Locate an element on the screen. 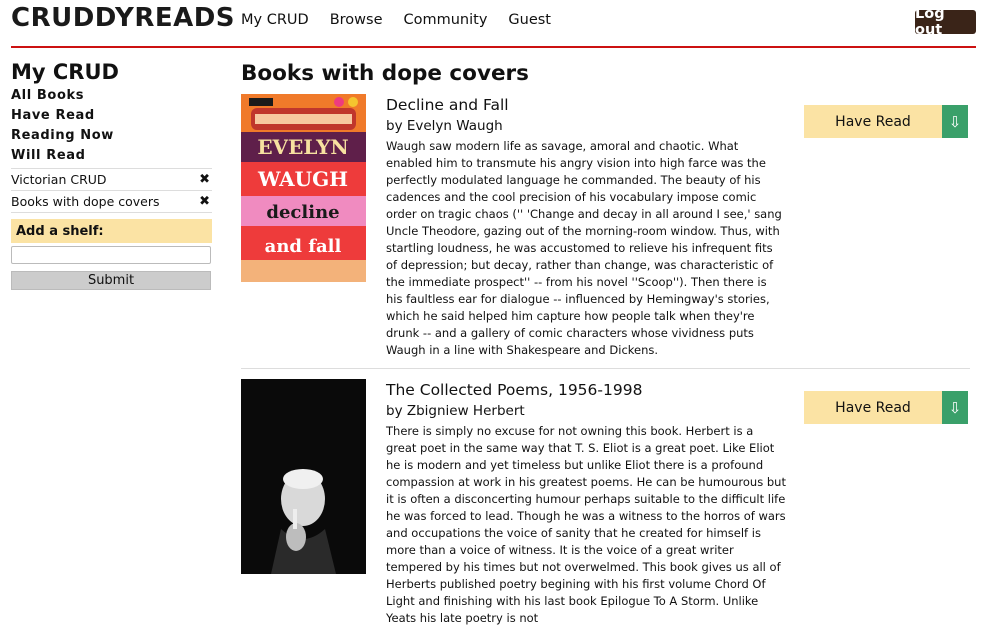  nav-browse: Browse is located at coordinates (356, 20).